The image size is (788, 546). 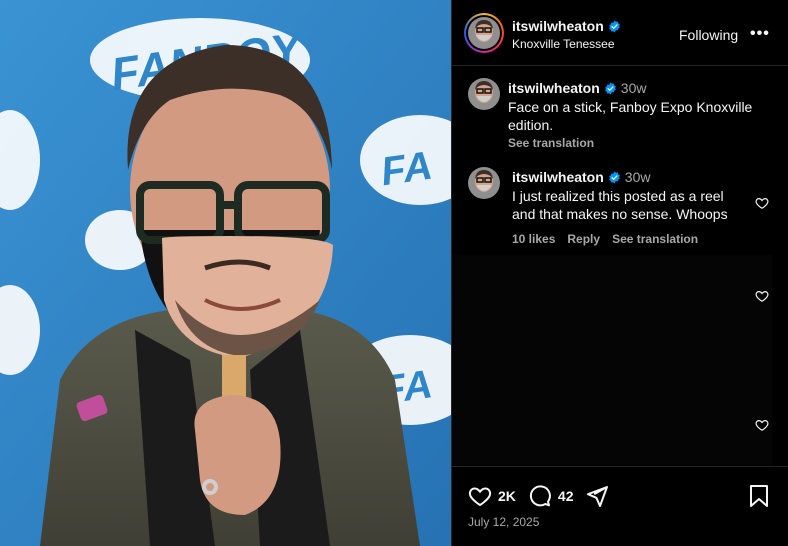 I want to click on following-button: Following, so click(x=708, y=35).